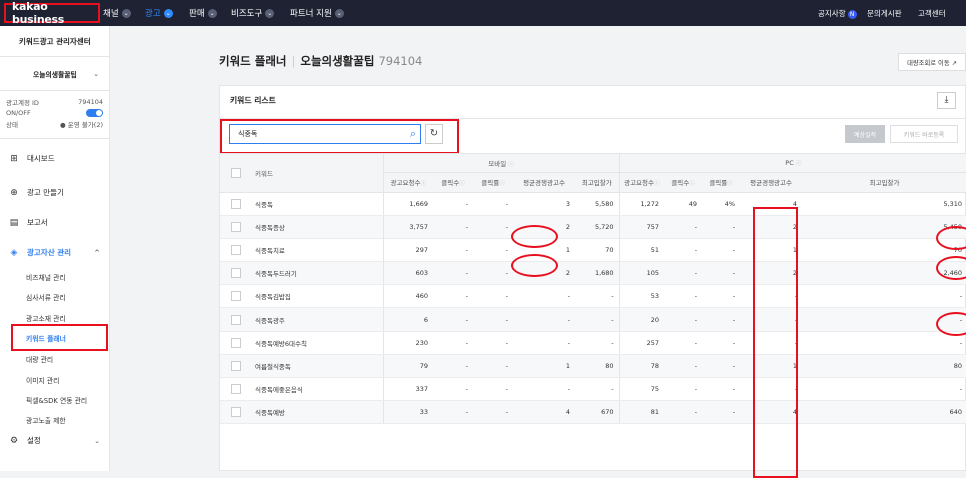 The image size is (966, 478). Describe the element at coordinates (339, 136) in the screenshot. I see `search-highlight-box` at that location.